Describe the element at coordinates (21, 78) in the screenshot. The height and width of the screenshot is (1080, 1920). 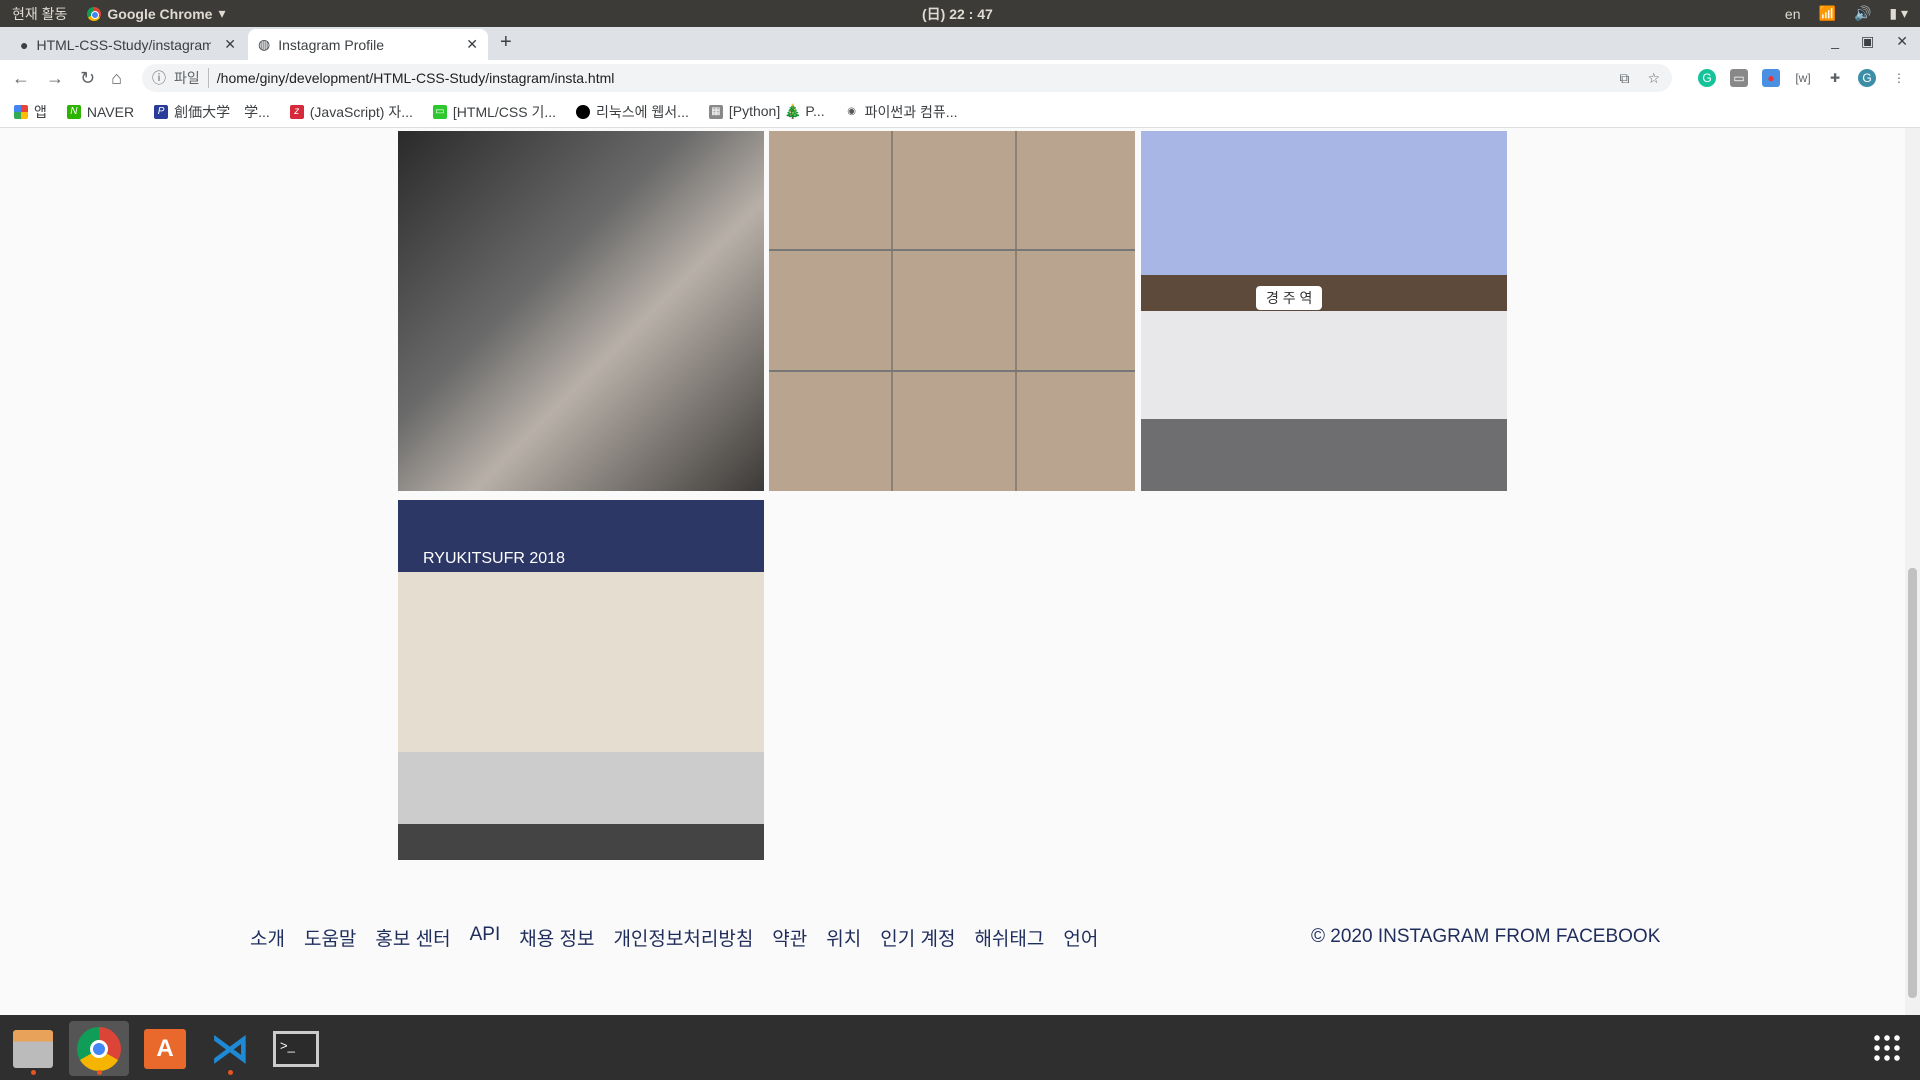
I see `back-icon: ←` at that location.